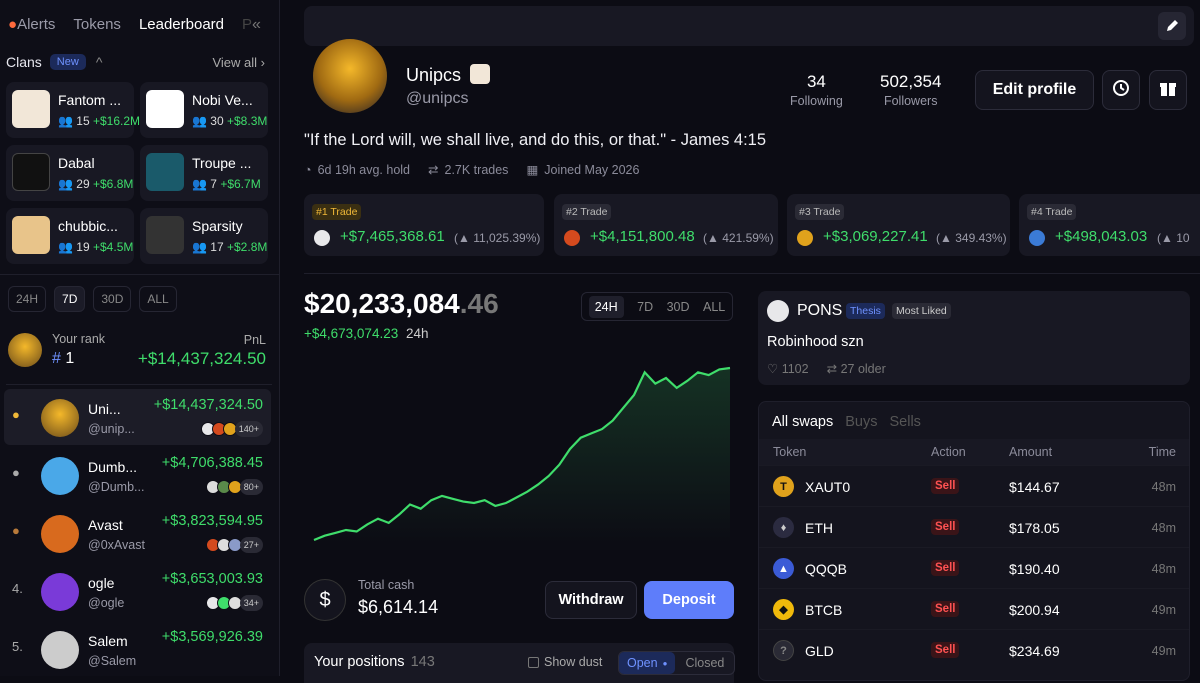 This screenshot has width=1200, height=683. I want to click on show-dust-toggle: Show dust, so click(565, 662).